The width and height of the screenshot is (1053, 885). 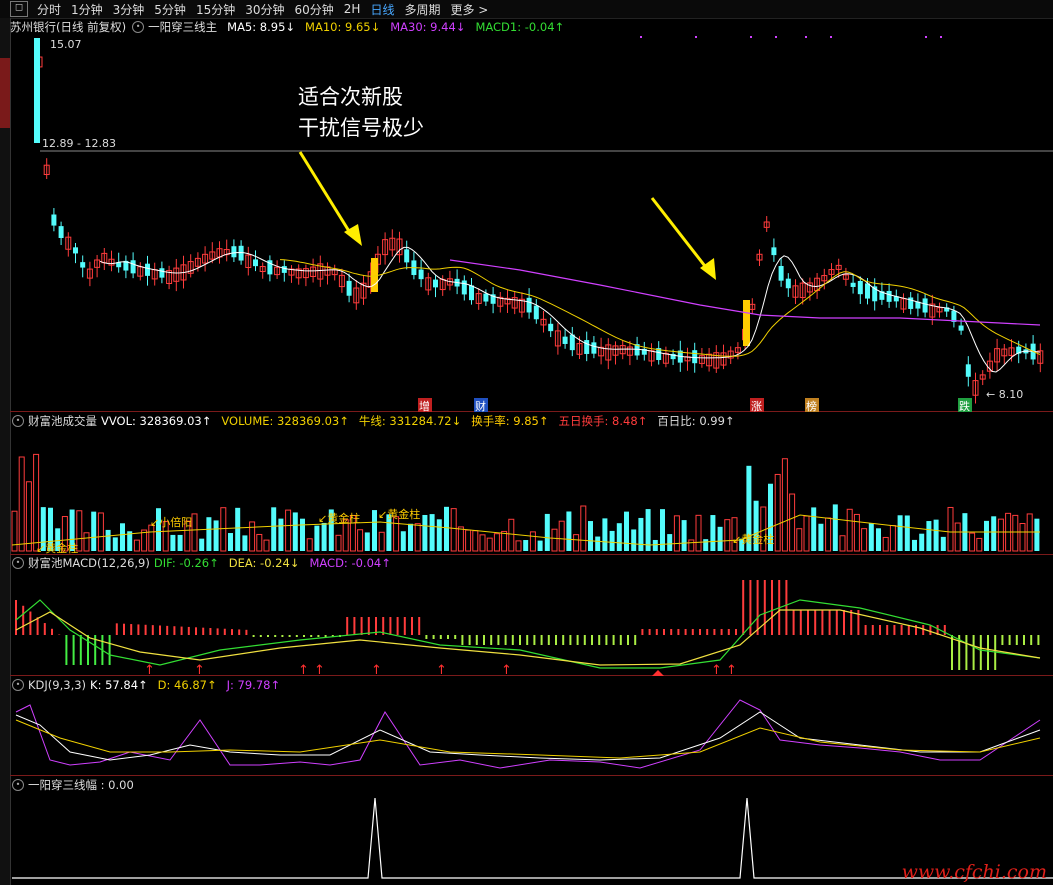 I want to click on d-line, so click(x=528, y=739).